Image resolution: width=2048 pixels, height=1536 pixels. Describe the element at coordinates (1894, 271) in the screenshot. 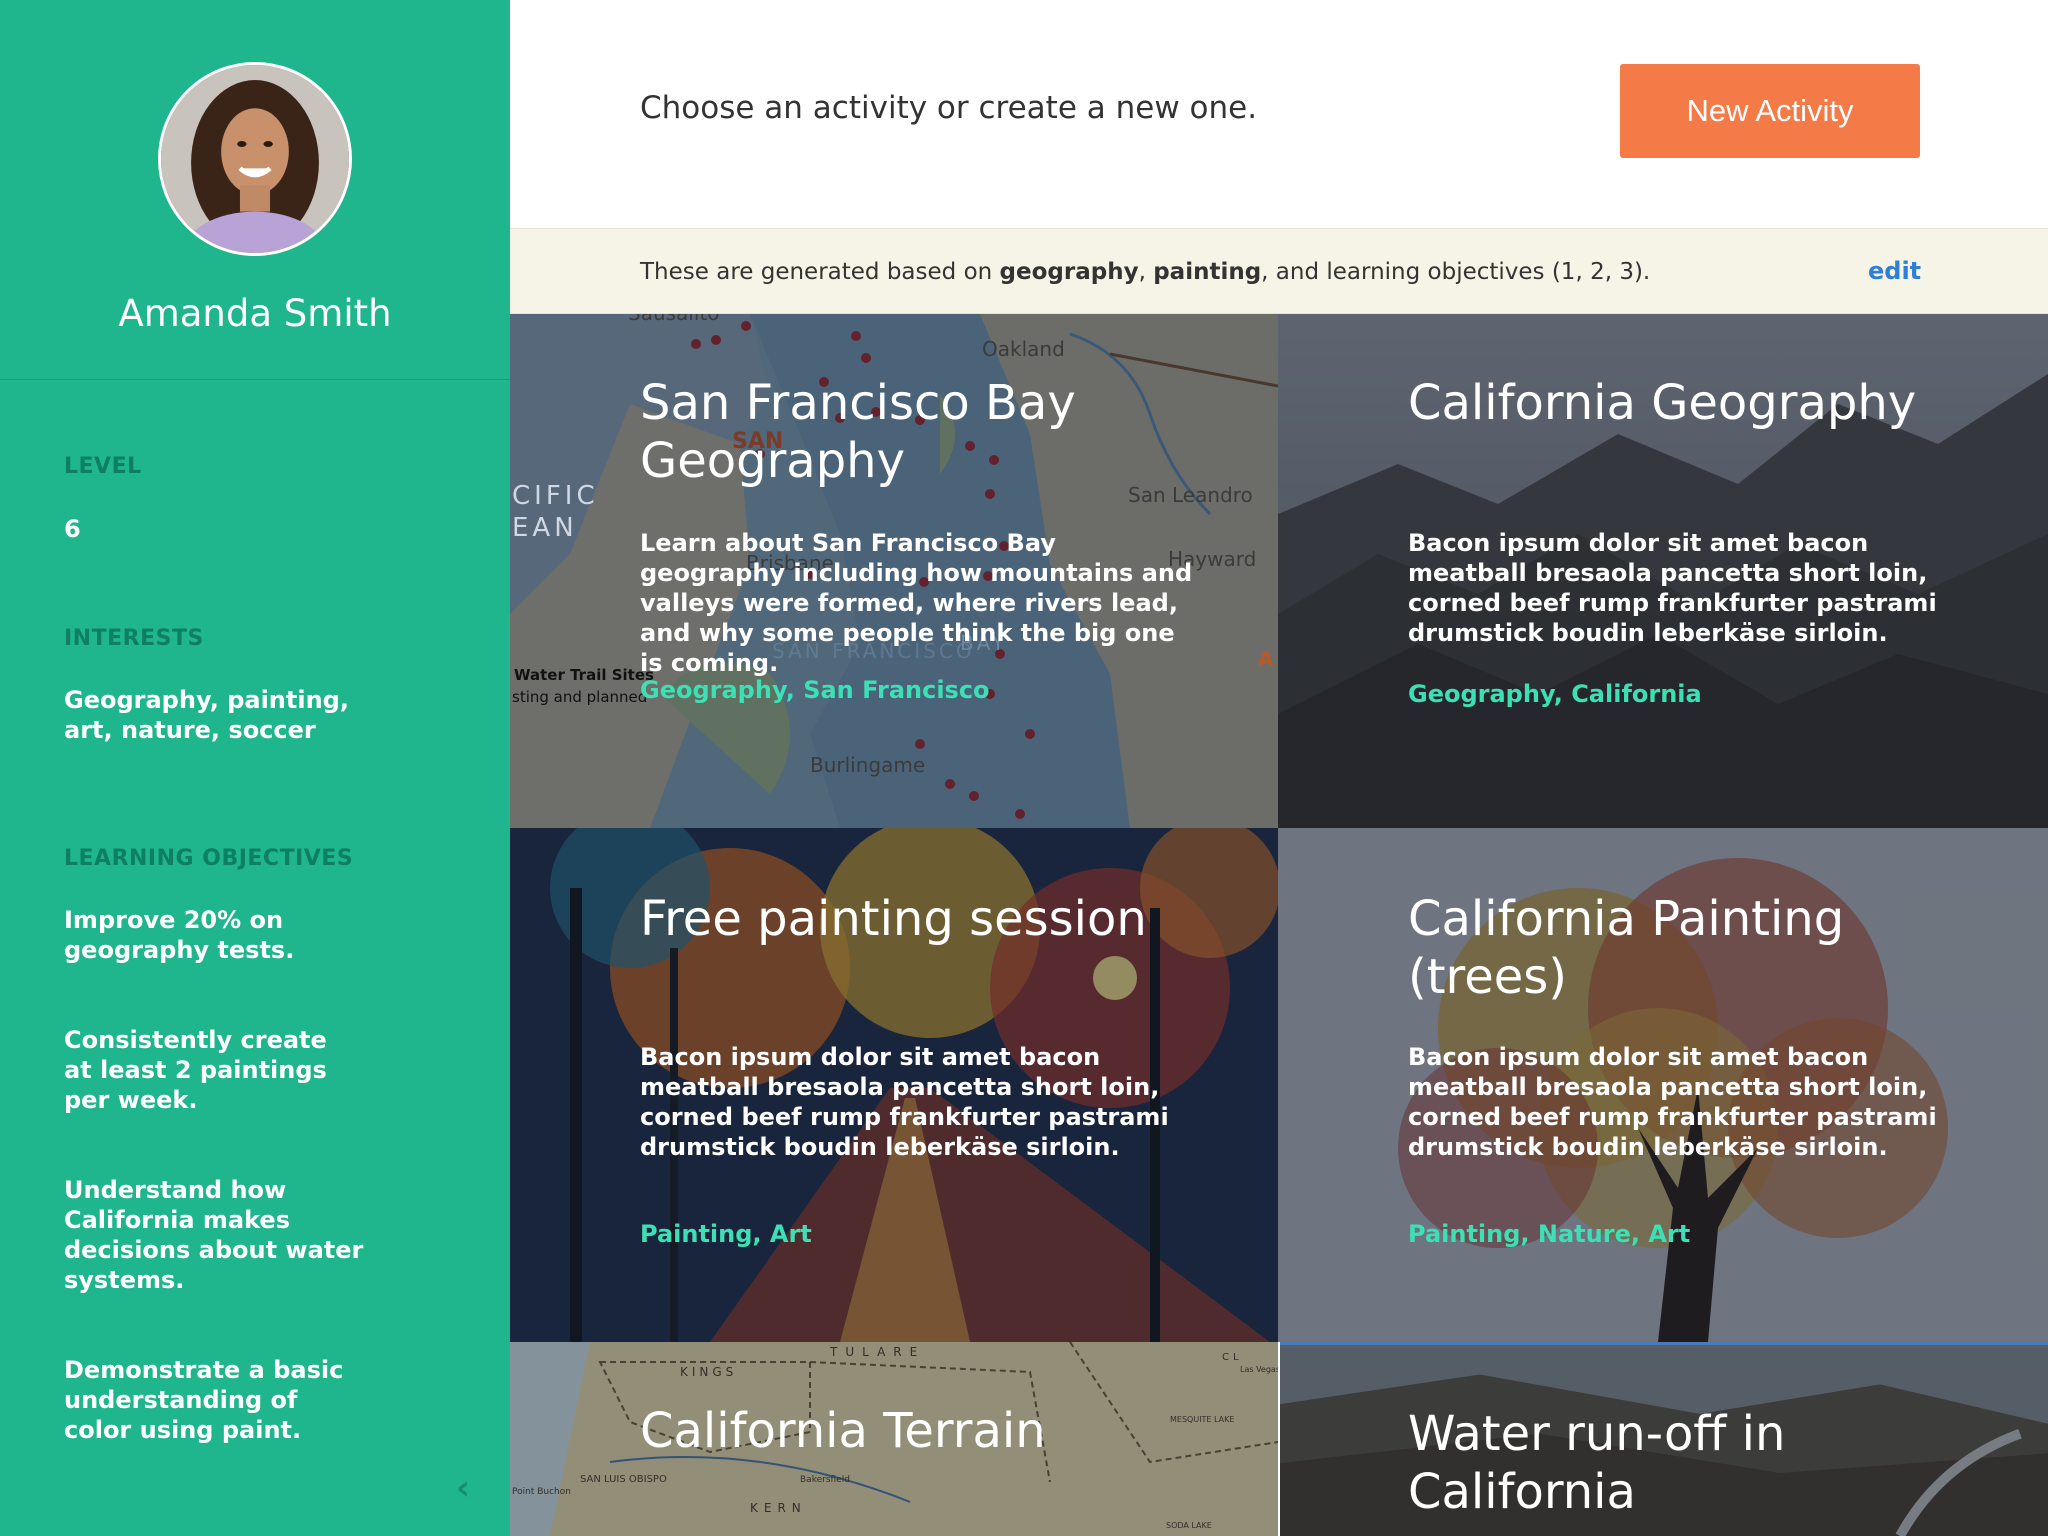

I see `edit-link: edit` at that location.